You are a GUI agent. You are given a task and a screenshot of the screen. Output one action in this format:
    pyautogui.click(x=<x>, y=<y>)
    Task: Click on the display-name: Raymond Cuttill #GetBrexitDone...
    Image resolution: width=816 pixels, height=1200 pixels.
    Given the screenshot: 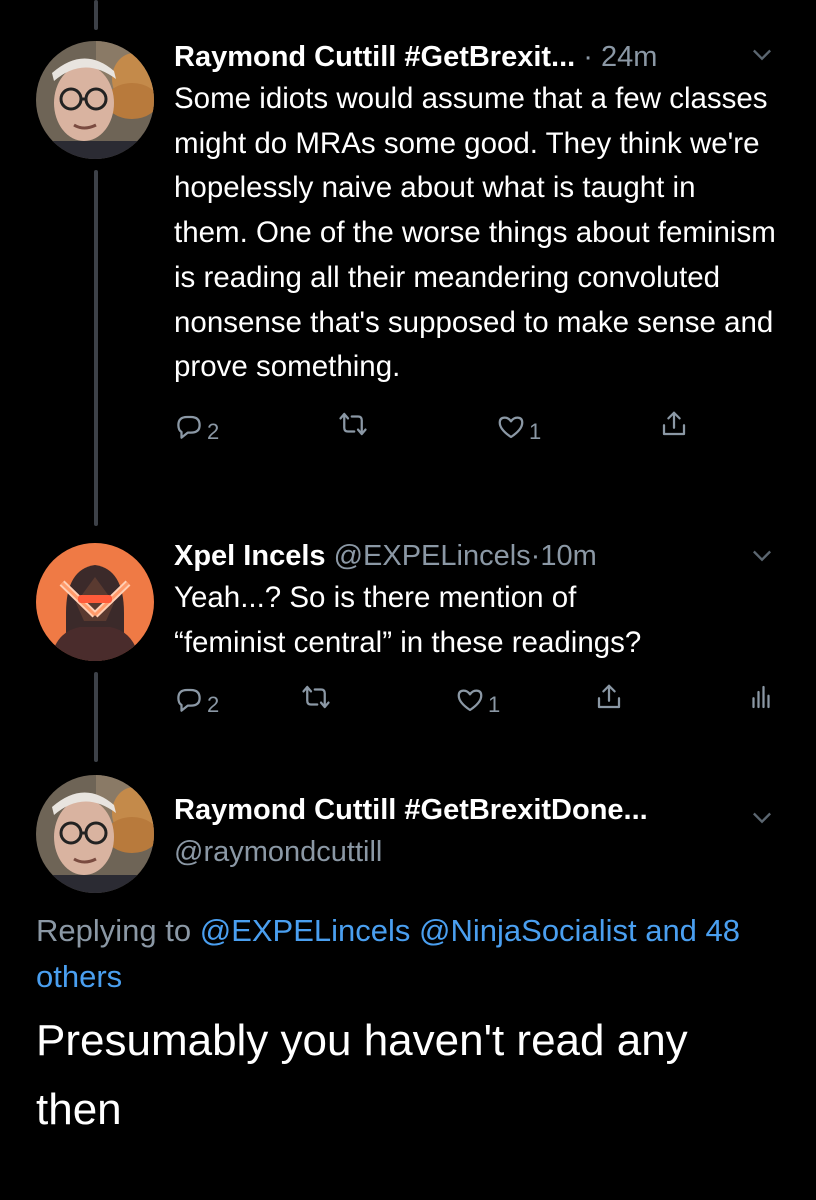 What is the action you would take?
    pyautogui.click(x=475, y=810)
    